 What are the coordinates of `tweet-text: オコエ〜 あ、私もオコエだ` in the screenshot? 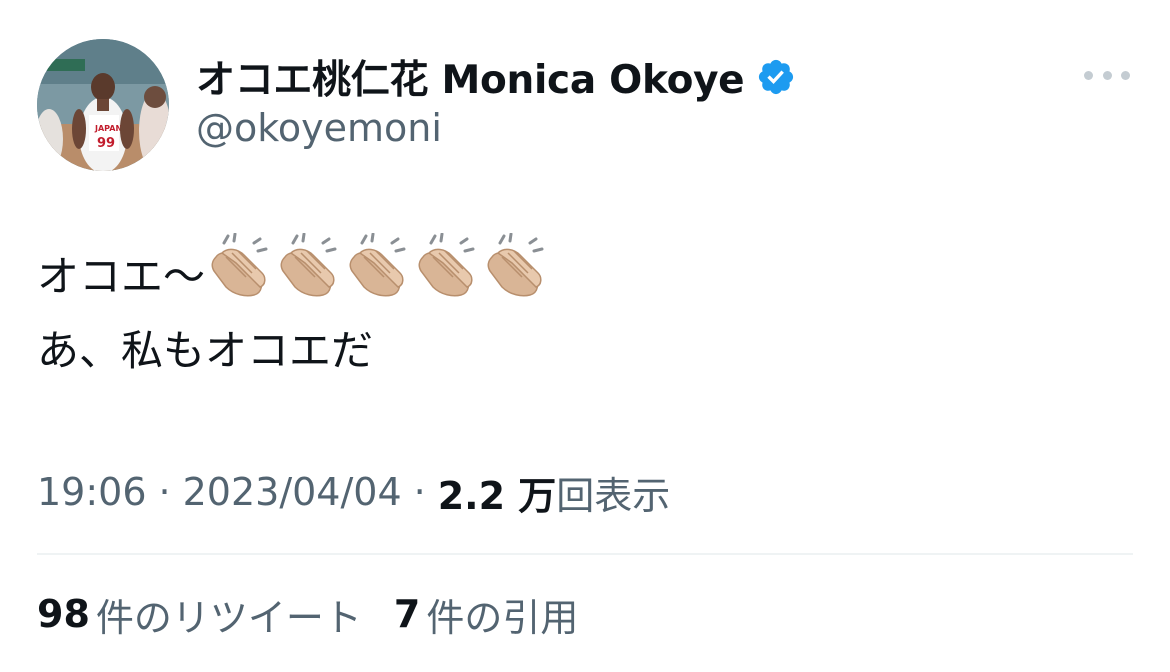 It's located at (293, 310).